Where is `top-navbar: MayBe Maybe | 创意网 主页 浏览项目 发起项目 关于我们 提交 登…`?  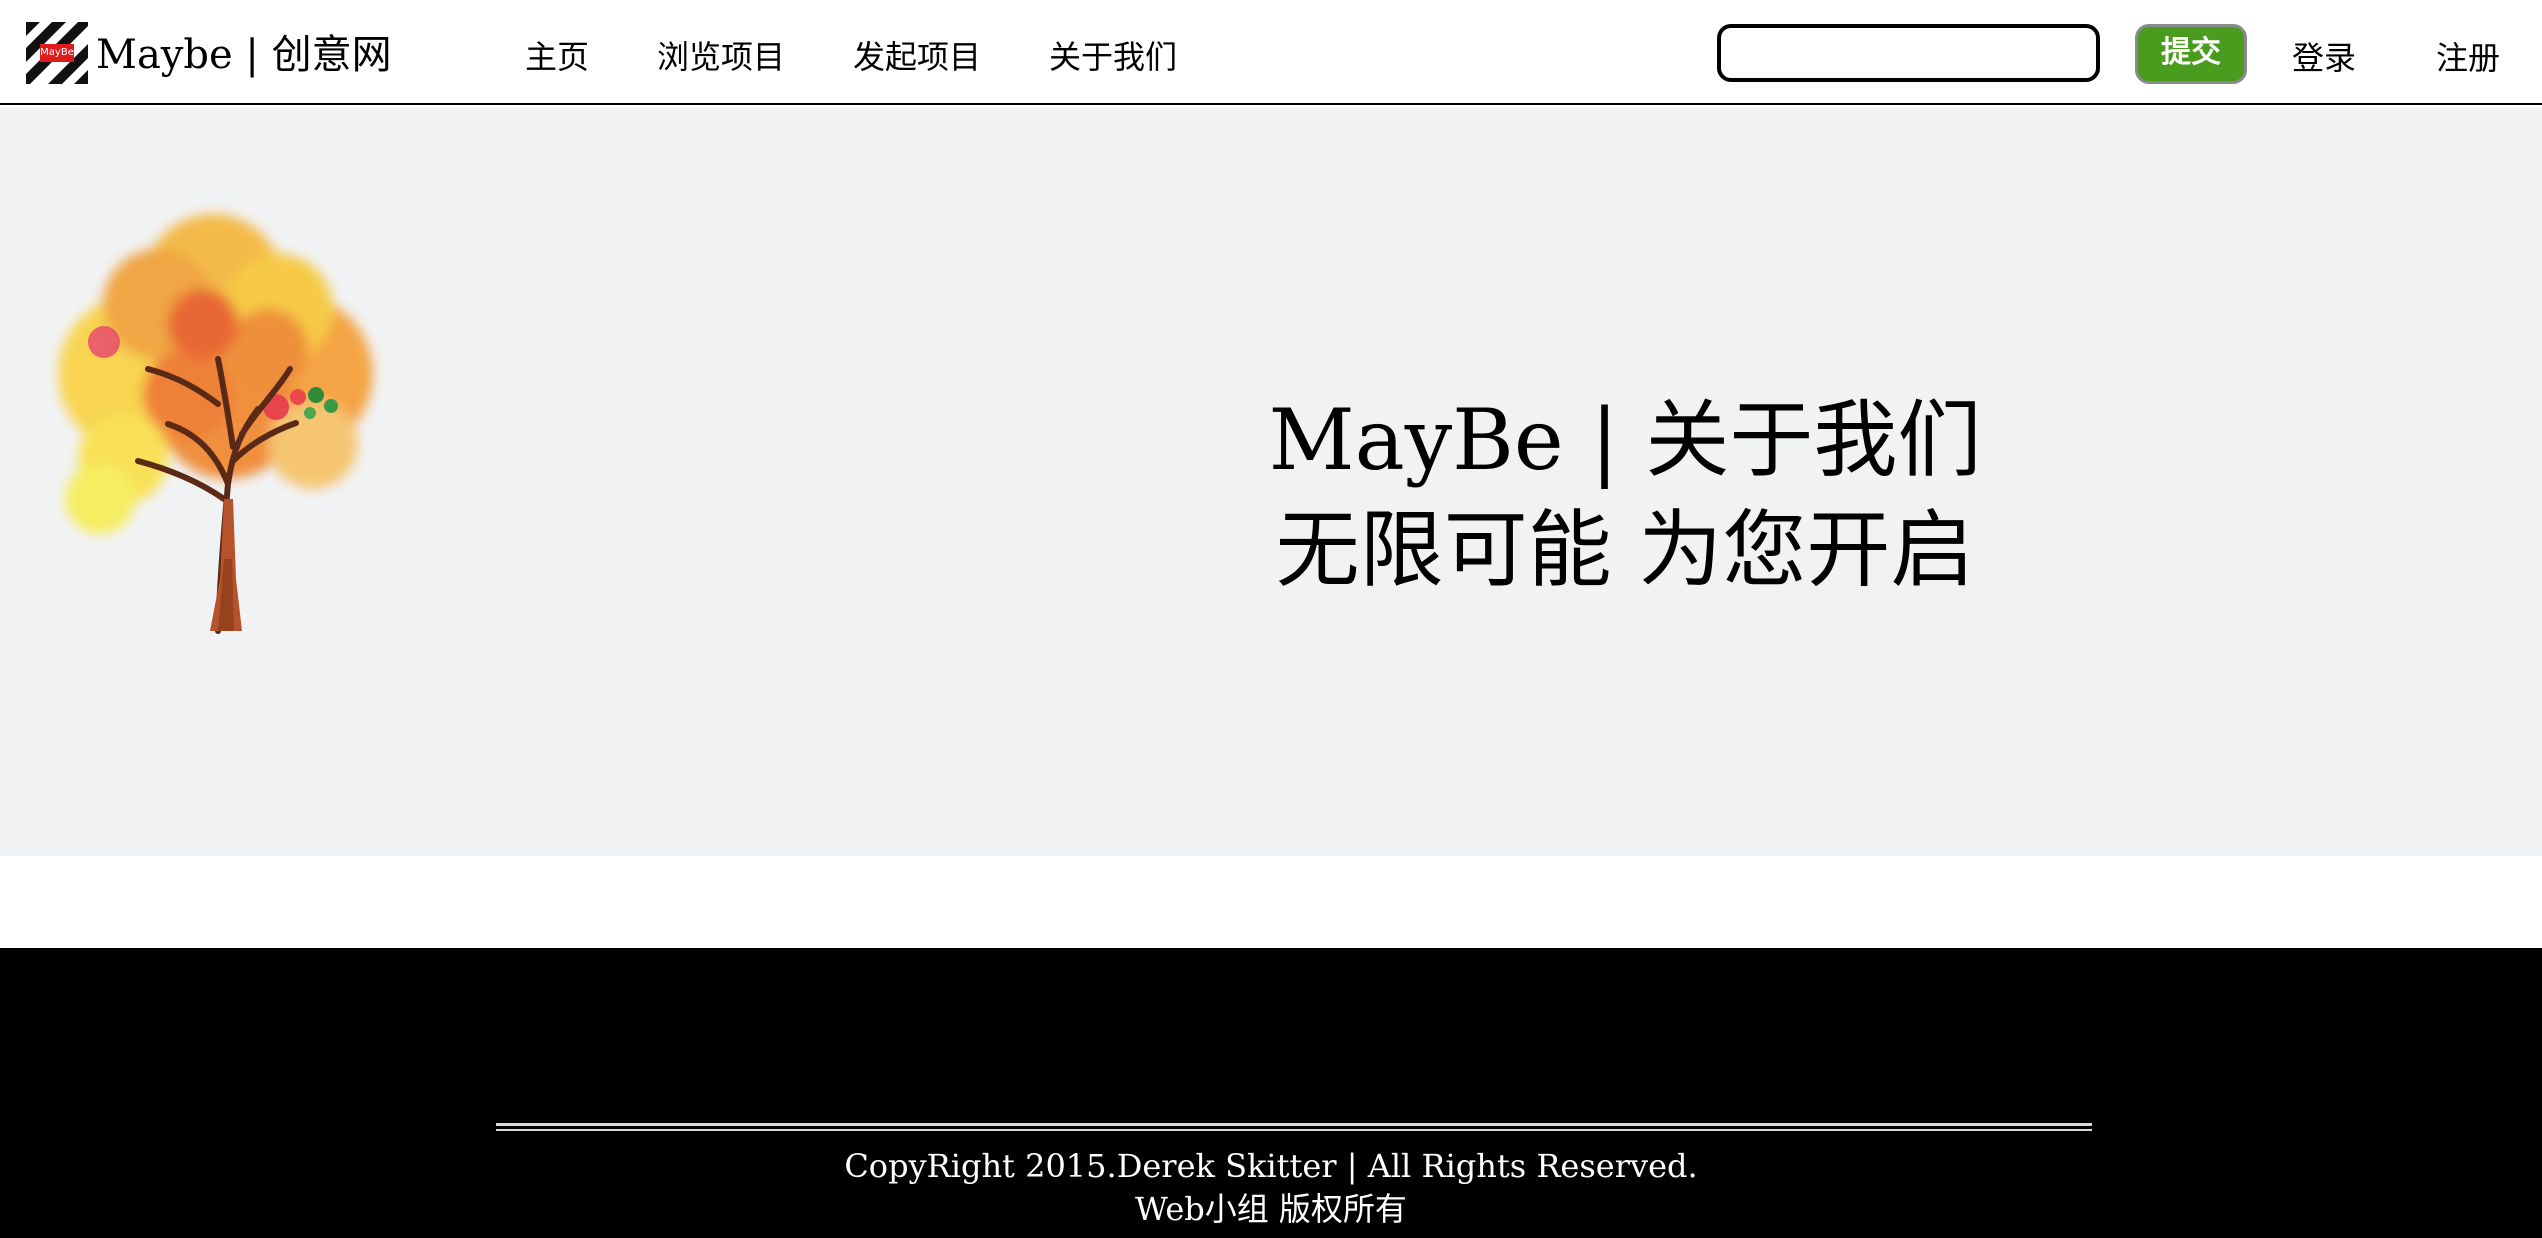 top-navbar: MayBe Maybe | 创意网 主页 浏览项目 发起项目 关于我们 提交 登… is located at coordinates (1271, 52).